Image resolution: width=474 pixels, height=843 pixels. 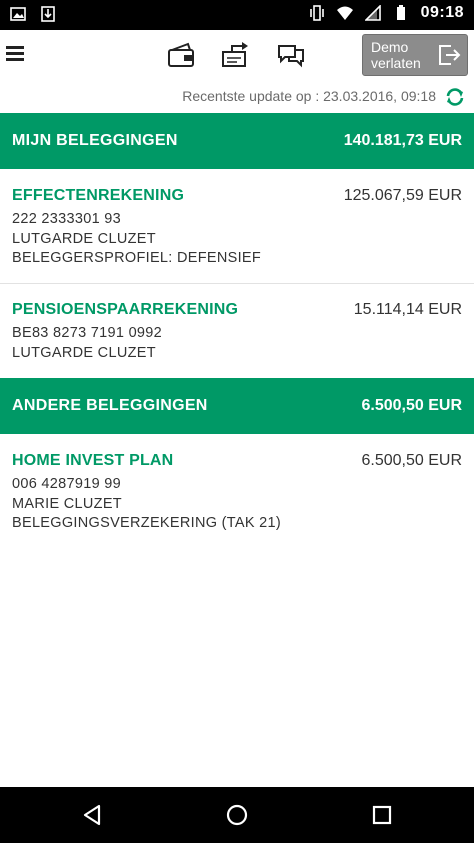 I want to click on chat-icon, so click(x=291, y=56).